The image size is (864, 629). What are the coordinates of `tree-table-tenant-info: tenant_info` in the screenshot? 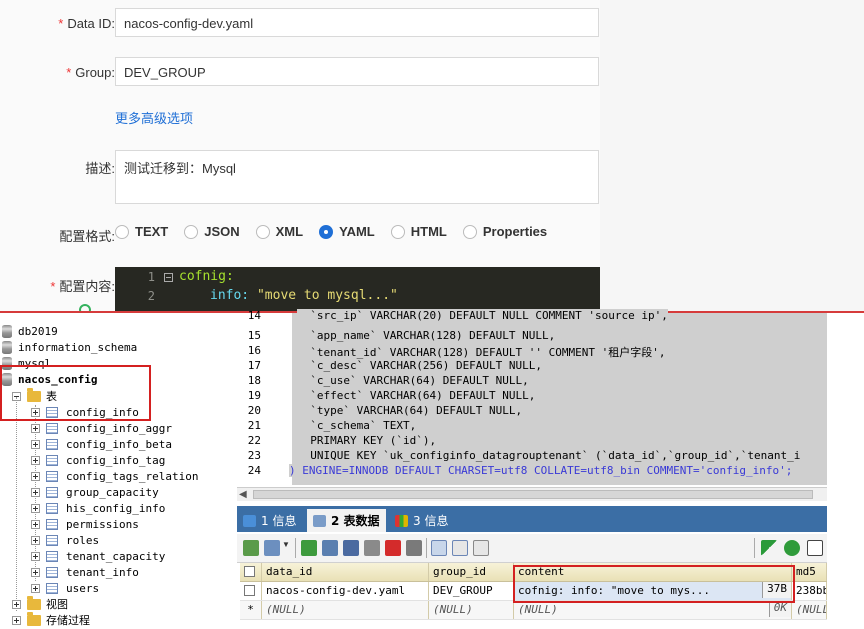 It's located at (85, 572).